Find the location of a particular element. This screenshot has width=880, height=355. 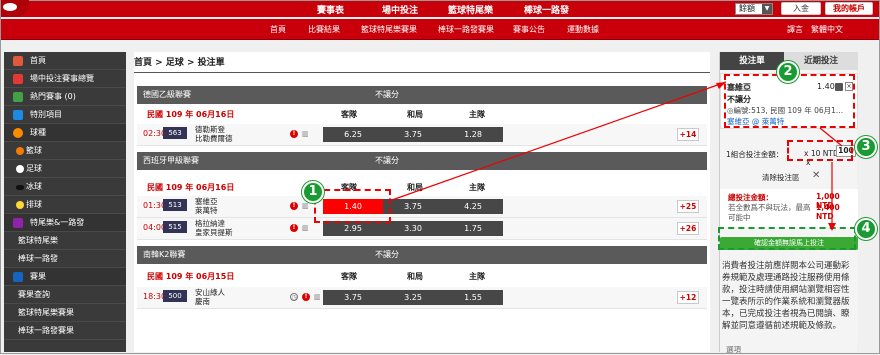

annotation-step-3: 3 is located at coordinates (866, 147).